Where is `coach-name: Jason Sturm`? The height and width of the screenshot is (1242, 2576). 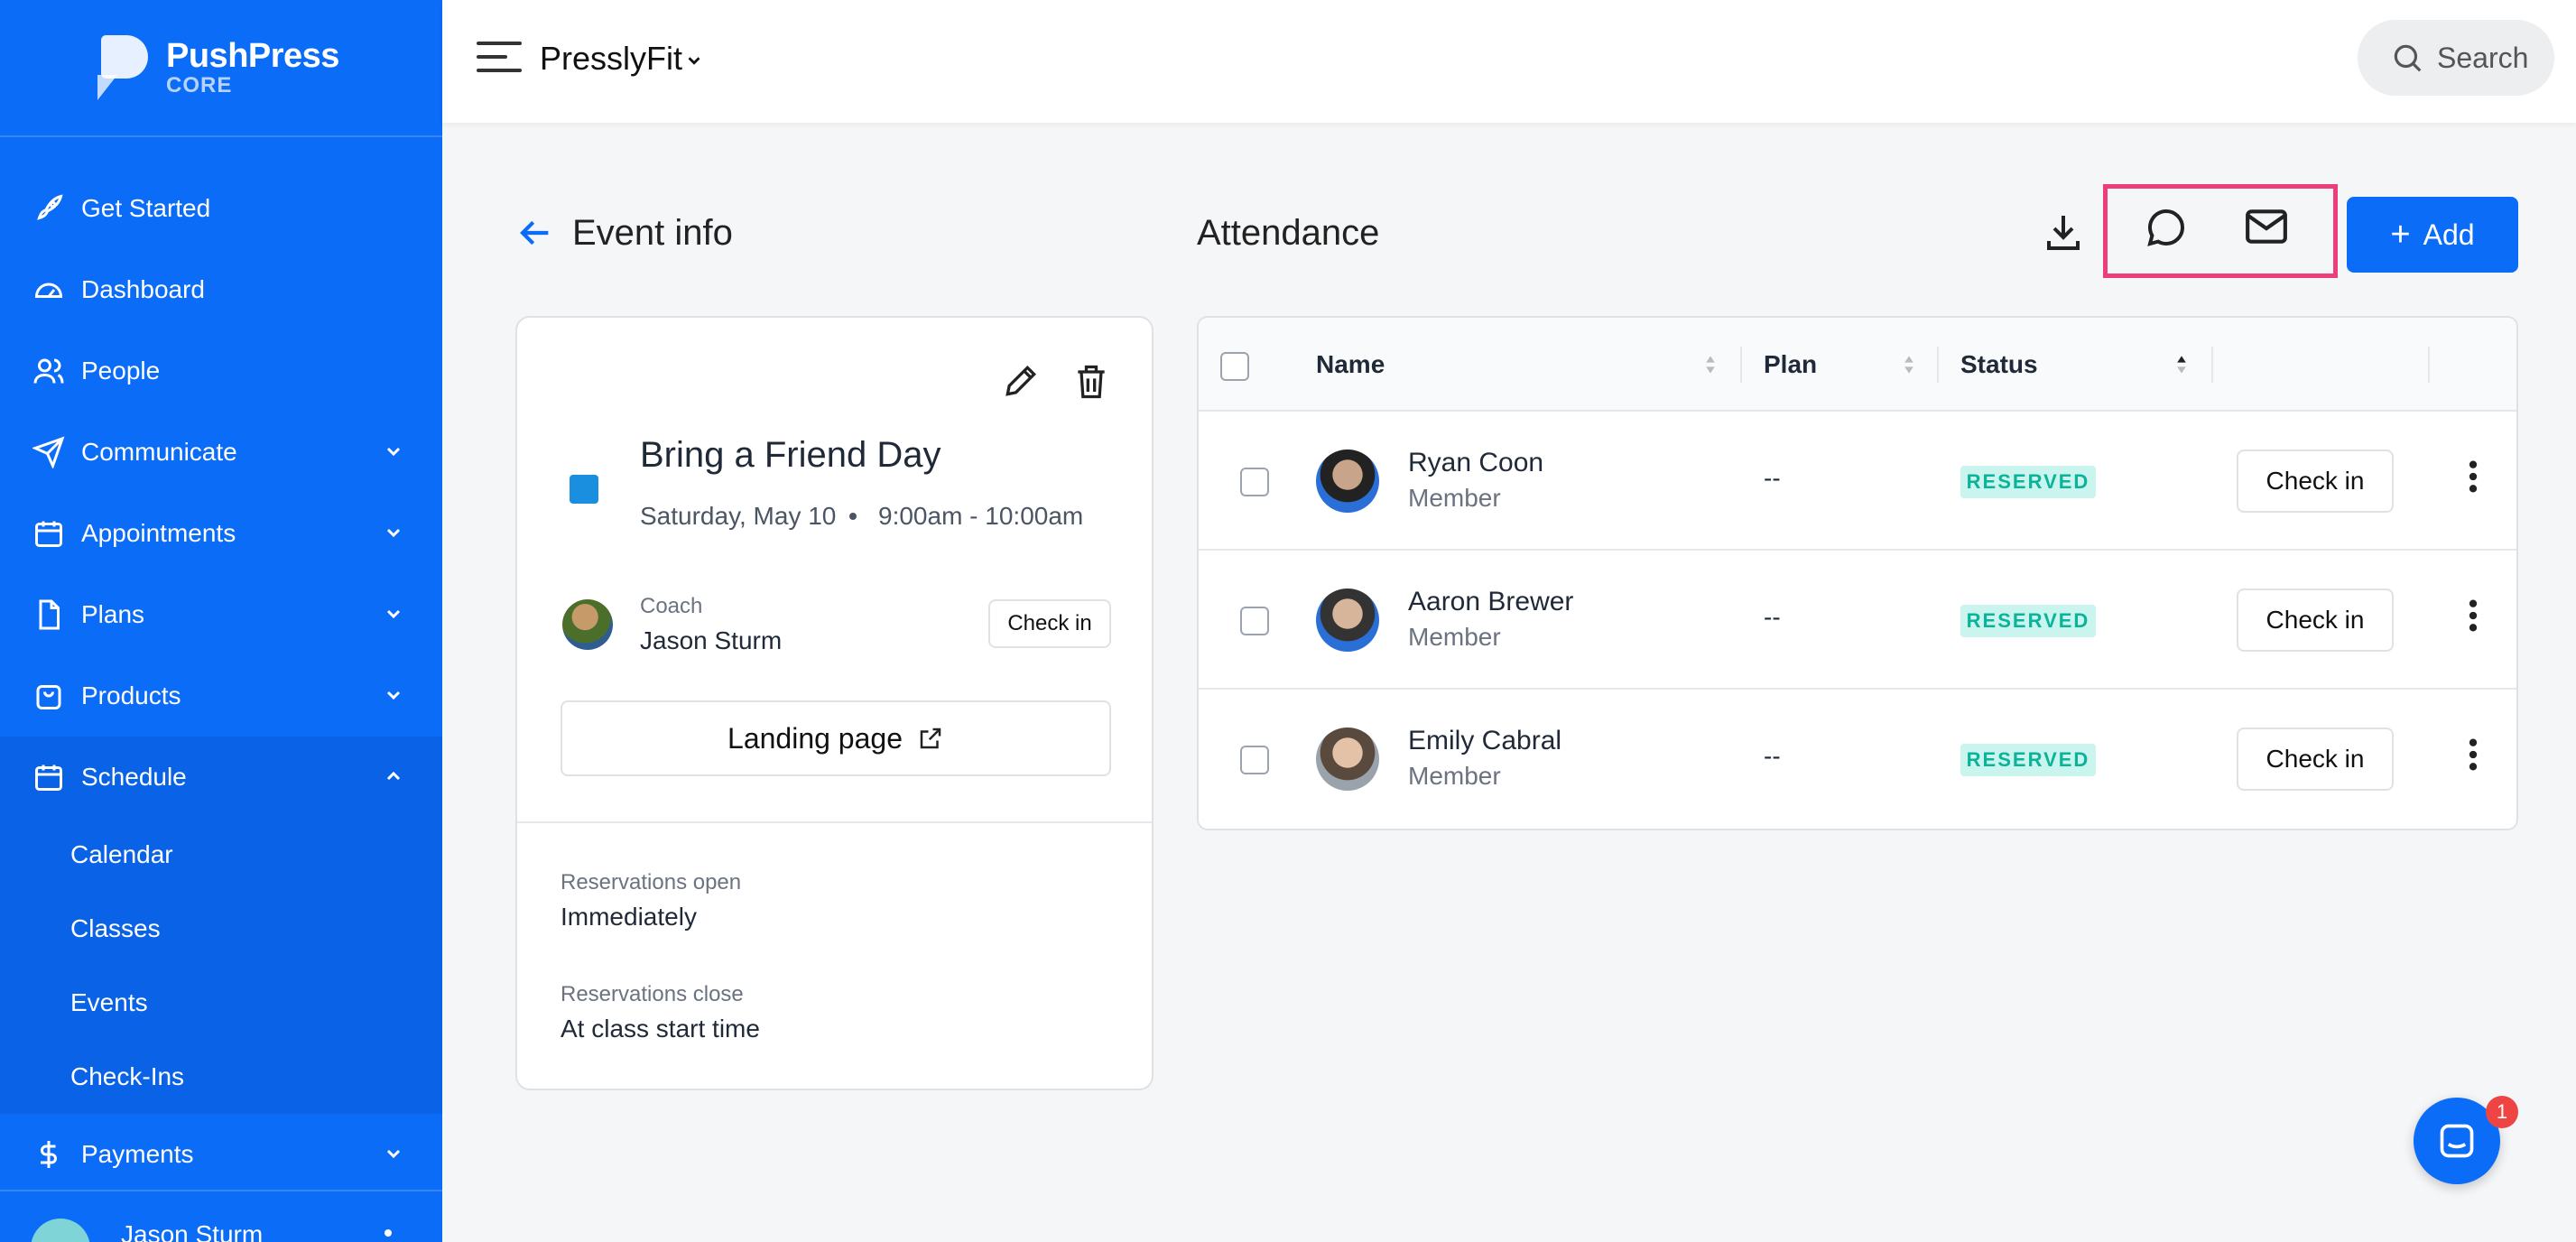 coach-name: Jason Sturm is located at coordinates (711, 640).